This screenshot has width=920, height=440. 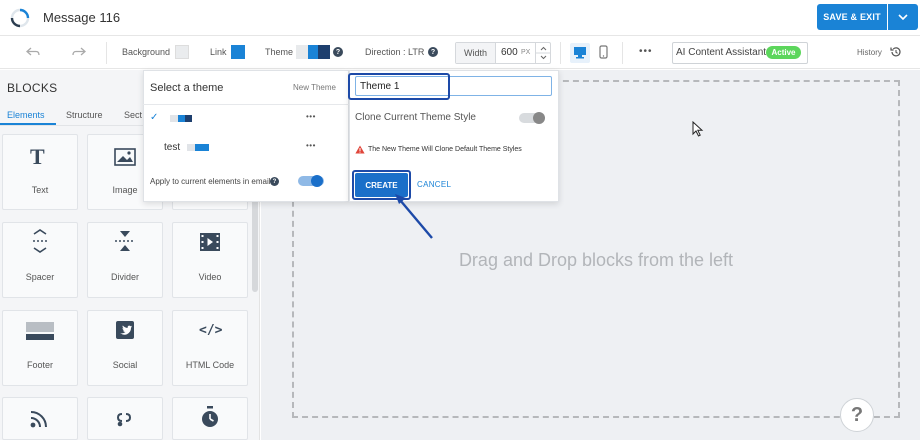 What do you see at coordinates (40, 190) in the screenshot?
I see `block-text-label: Text` at bounding box center [40, 190].